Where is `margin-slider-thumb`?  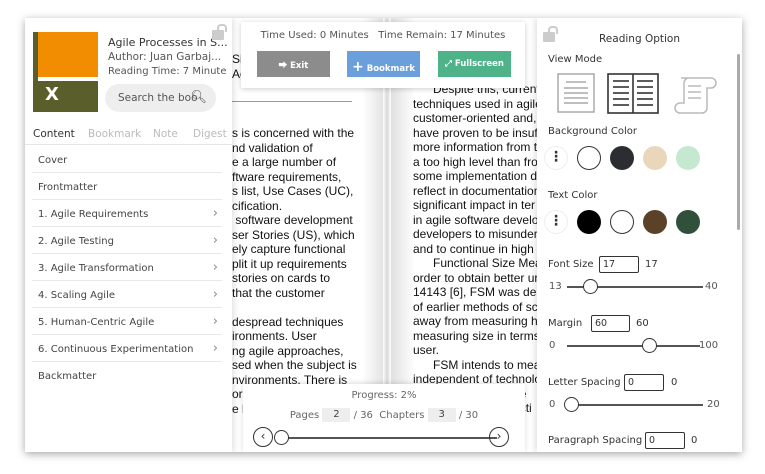
margin-slider-thumb is located at coordinates (649, 345).